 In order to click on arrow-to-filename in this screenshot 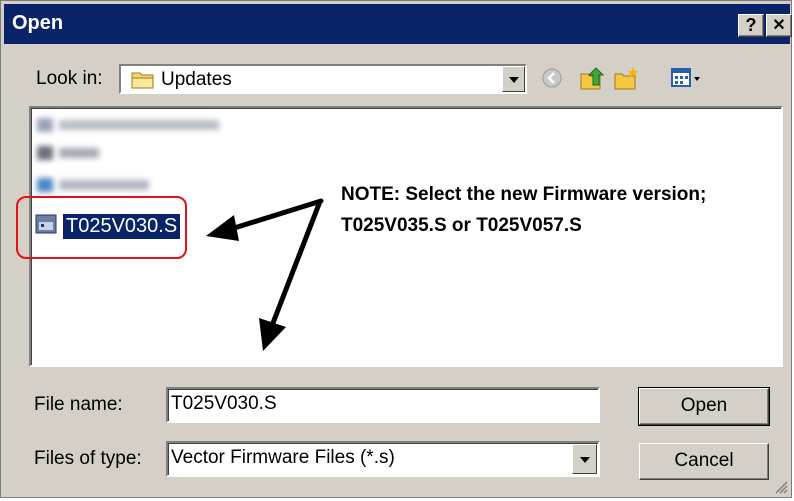, I will do `click(290, 276)`.